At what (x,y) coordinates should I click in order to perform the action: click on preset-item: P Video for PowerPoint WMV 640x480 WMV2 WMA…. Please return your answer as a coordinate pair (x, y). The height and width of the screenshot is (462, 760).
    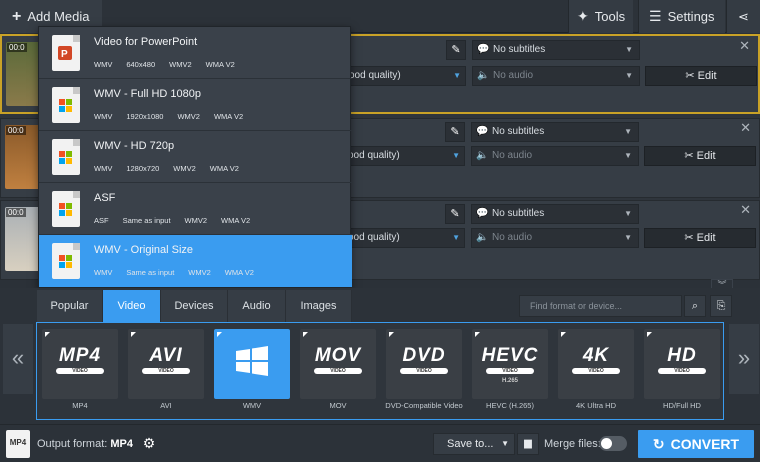
    Looking at the image, I should click on (195, 53).